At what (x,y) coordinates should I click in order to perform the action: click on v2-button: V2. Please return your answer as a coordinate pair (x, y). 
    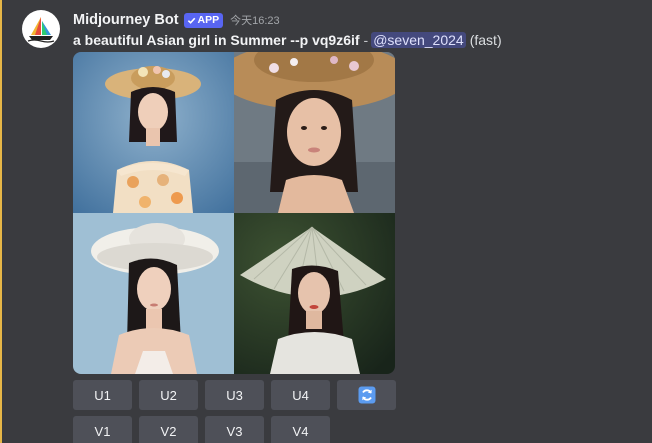
    Looking at the image, I should click on (168, 429).